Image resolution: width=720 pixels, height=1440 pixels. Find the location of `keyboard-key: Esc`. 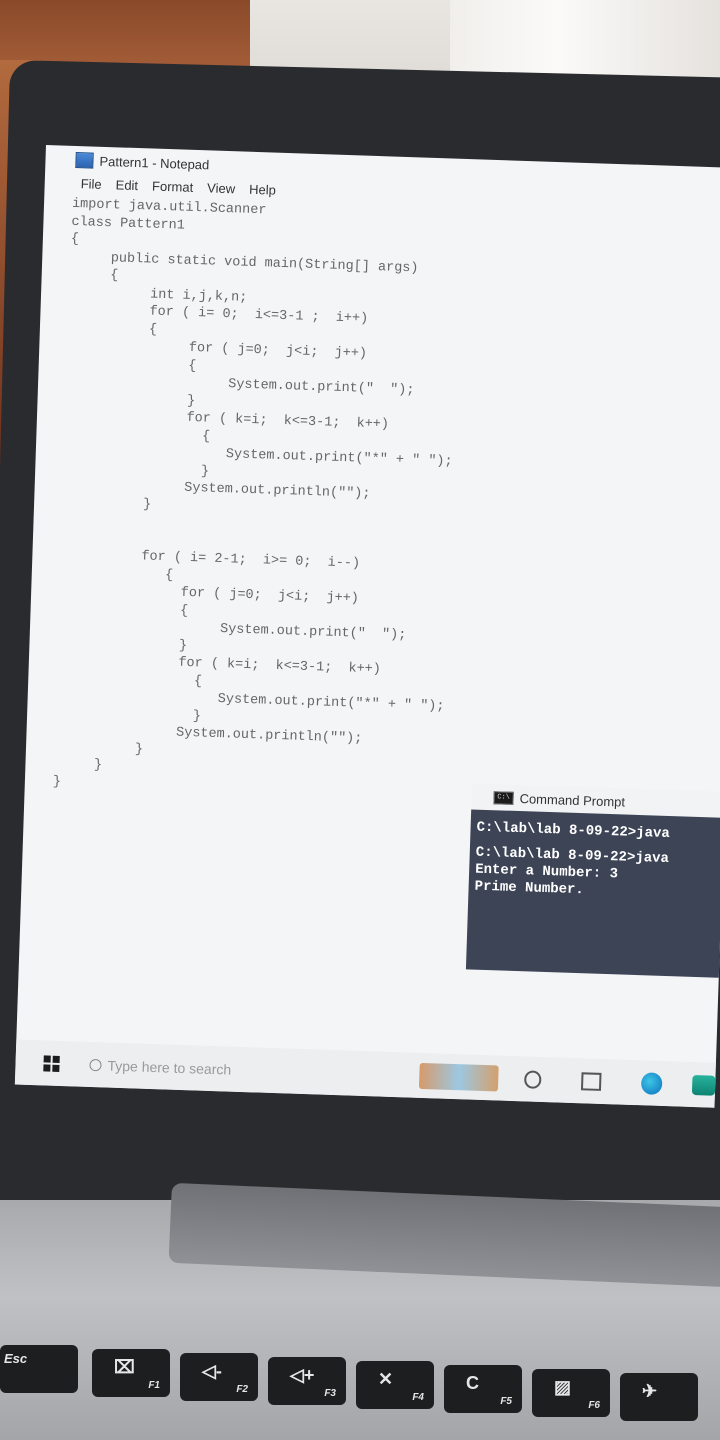

keyboard-key: Esc is located at coordinates (39, 1369).